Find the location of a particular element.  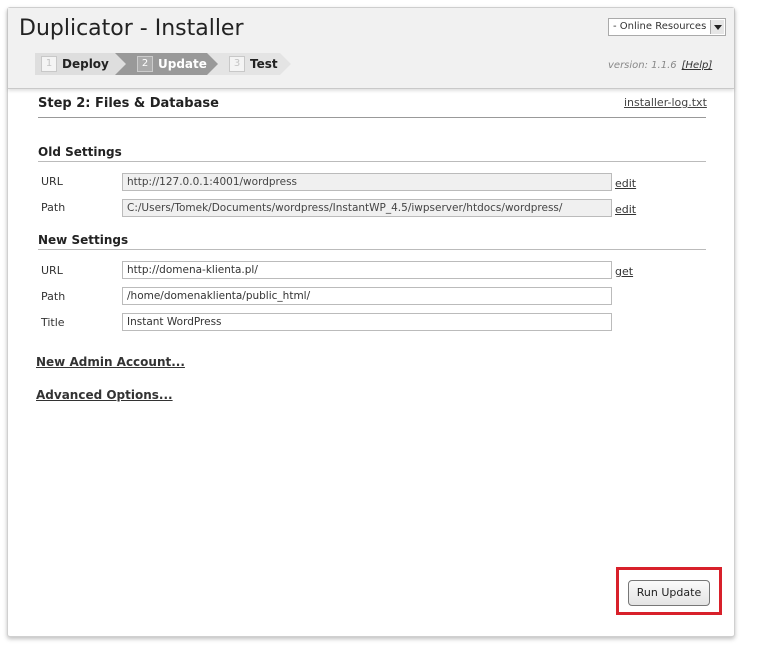

step-deploy: 1 Deploy is located at coordinates (81, 64).